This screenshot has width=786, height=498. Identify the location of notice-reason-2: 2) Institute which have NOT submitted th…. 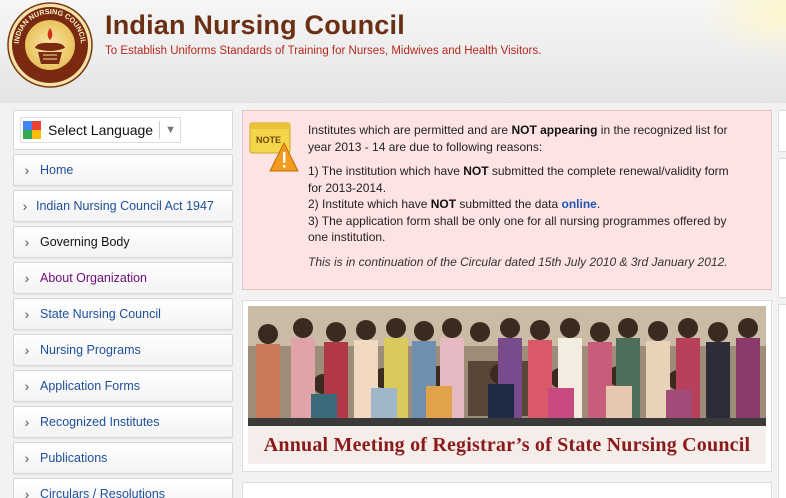
(454, 204).